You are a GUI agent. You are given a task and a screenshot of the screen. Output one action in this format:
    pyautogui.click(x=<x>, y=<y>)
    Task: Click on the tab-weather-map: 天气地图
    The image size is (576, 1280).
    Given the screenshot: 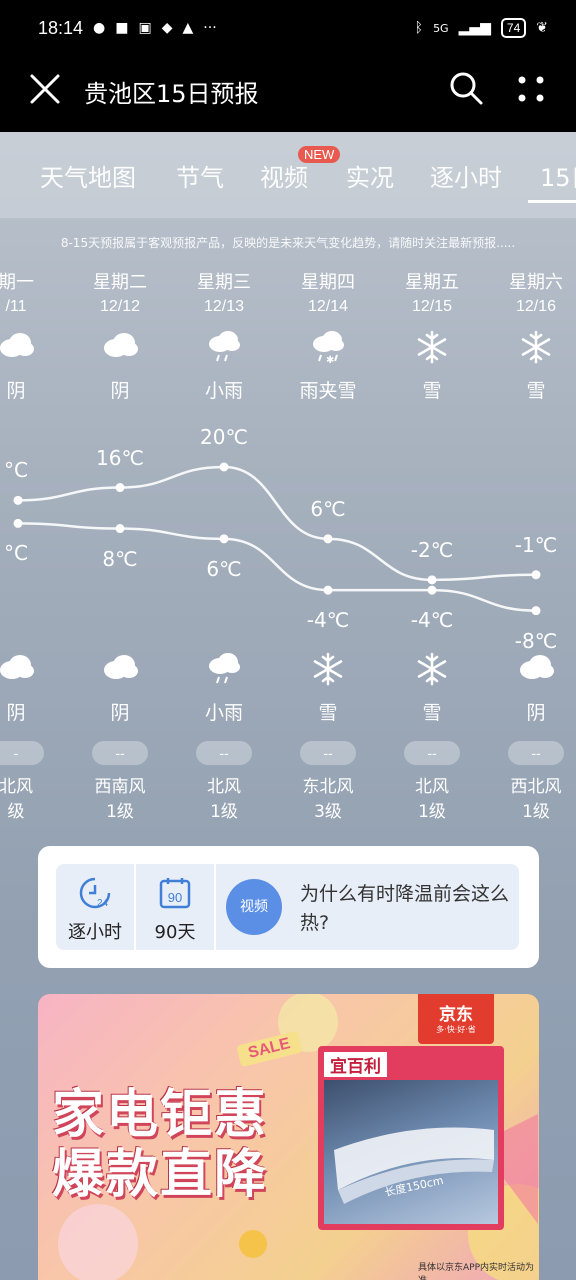 What is the action you would take?
    pyautogui.click(x=88, y=175)
    